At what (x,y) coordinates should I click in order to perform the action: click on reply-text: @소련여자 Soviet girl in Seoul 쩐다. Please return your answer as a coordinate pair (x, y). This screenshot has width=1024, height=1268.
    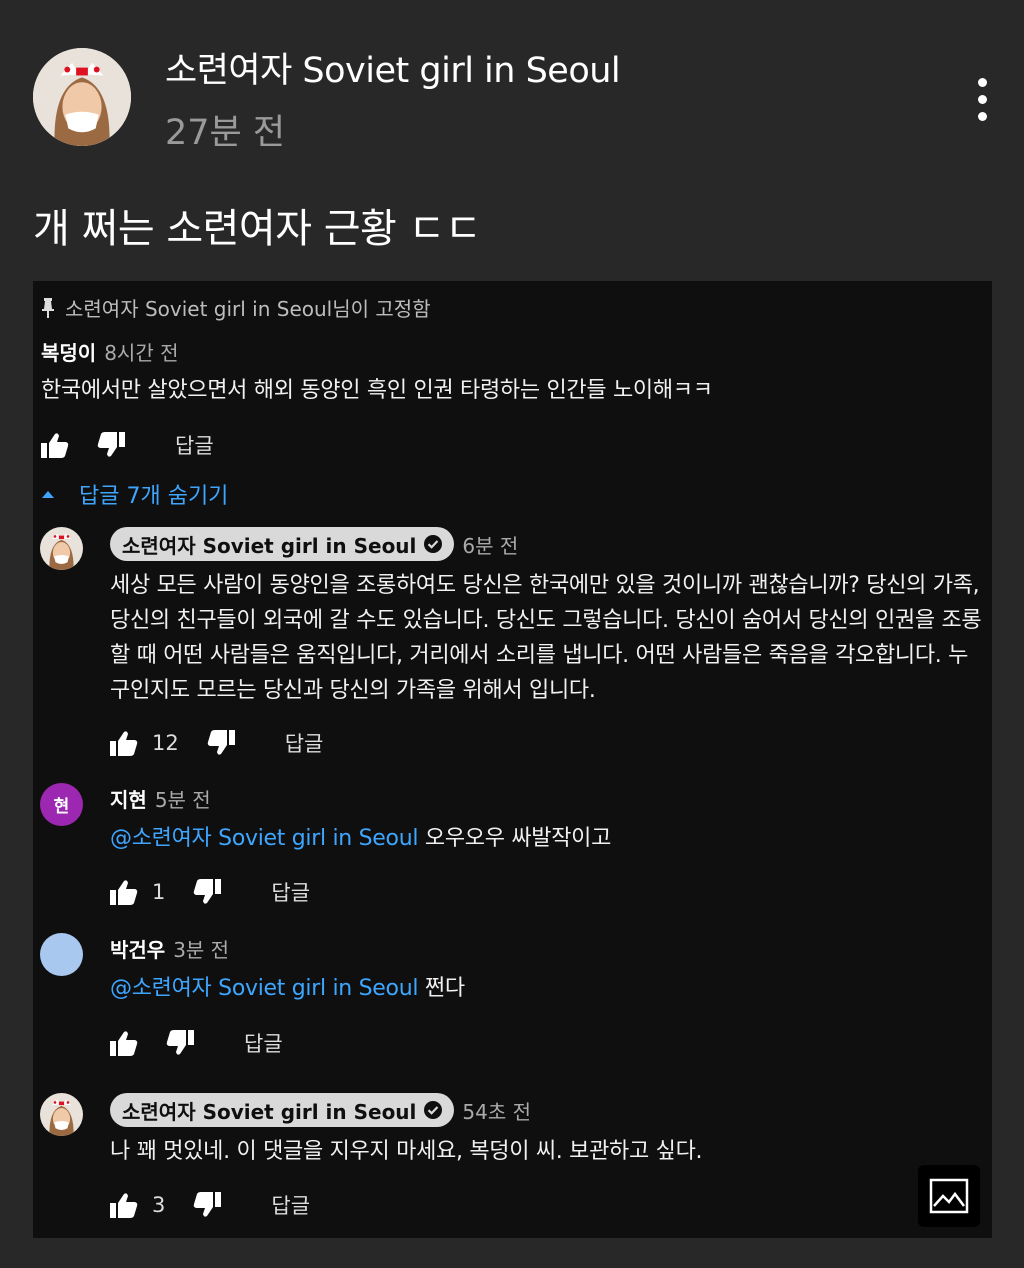
    Looking at the image, I should click on (287, 988).